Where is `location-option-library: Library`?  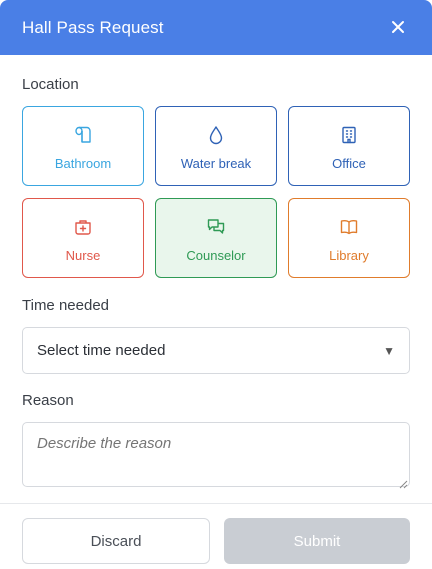
location-option-library: Library is located at coordinates (349, 238).